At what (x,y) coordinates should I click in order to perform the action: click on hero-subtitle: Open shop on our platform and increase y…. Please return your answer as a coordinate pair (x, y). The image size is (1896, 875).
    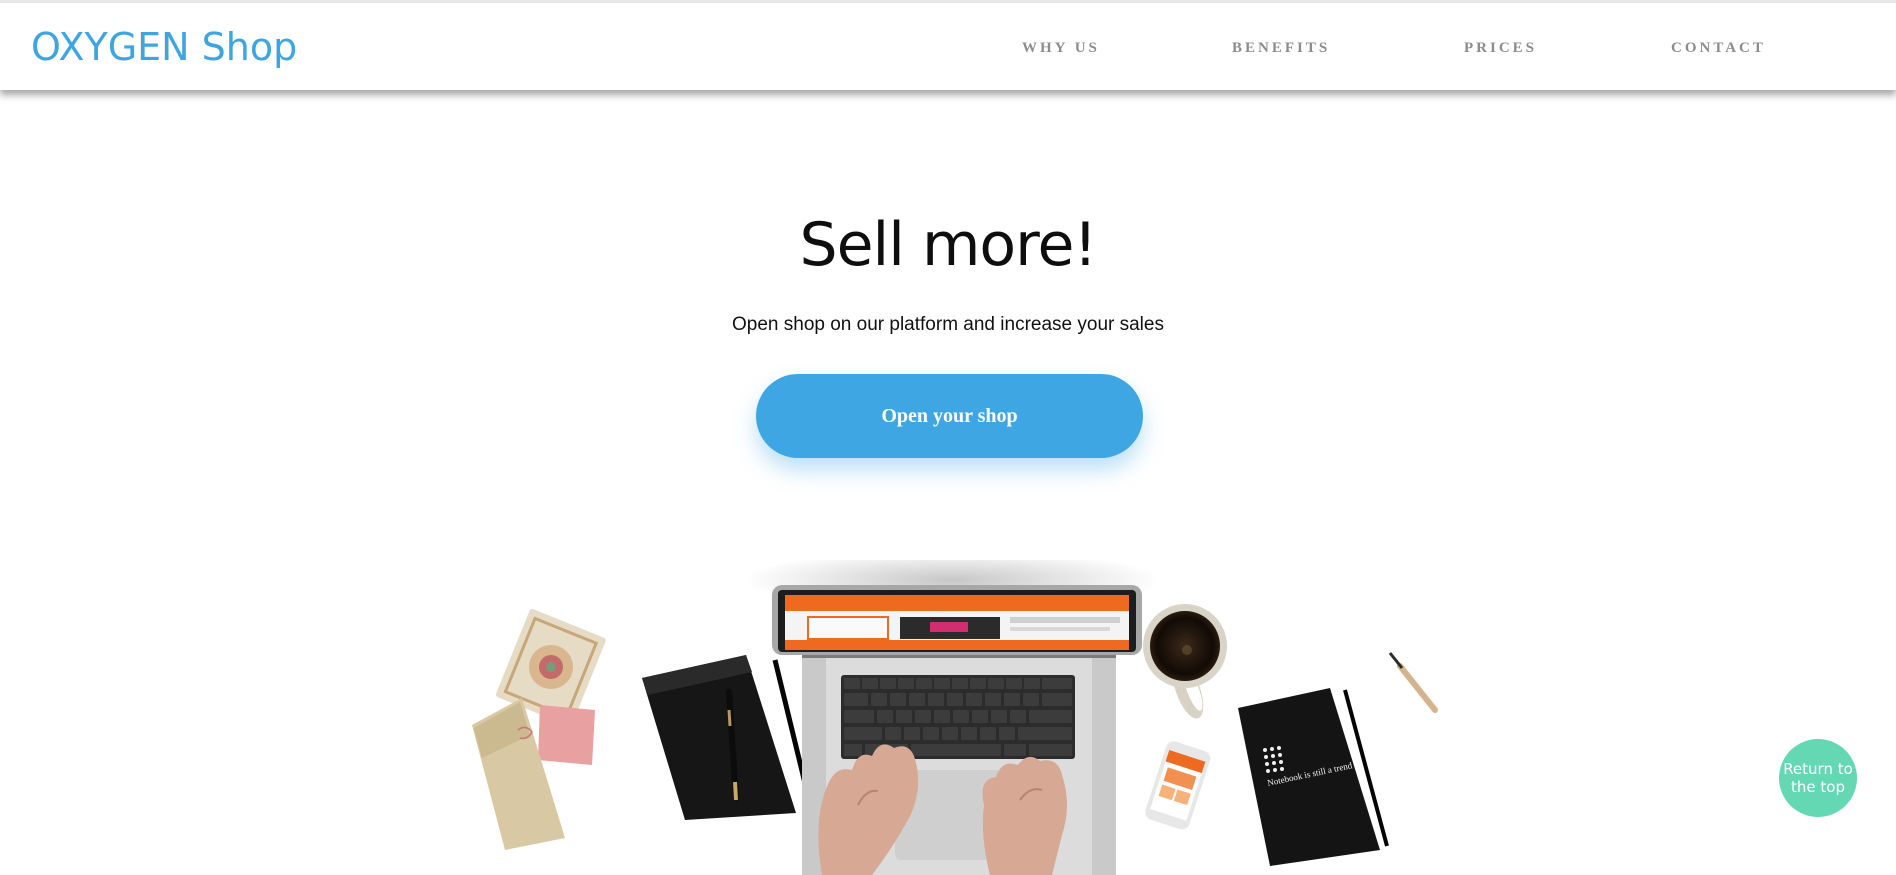
    Looking at the image, I should click on (948, 324).